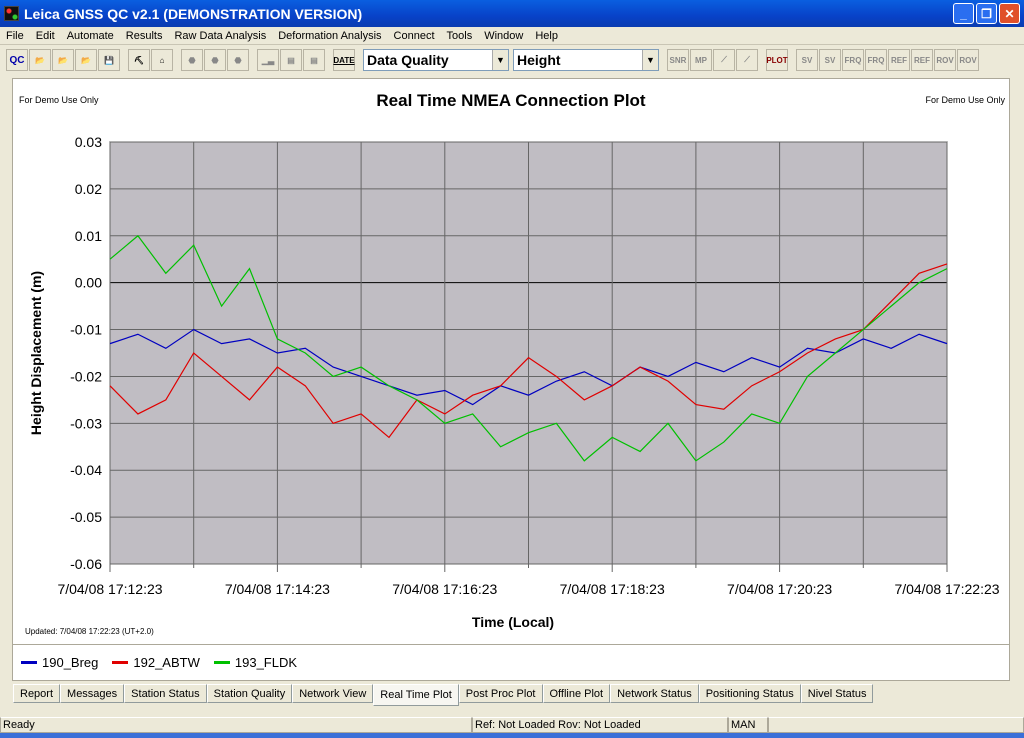 This screenshot has width=1024, height=738. What do you see at coordinates (88, 236) in the screenshot?
I see `y-tick-label: 0.01` at bounding box center [88, 236].